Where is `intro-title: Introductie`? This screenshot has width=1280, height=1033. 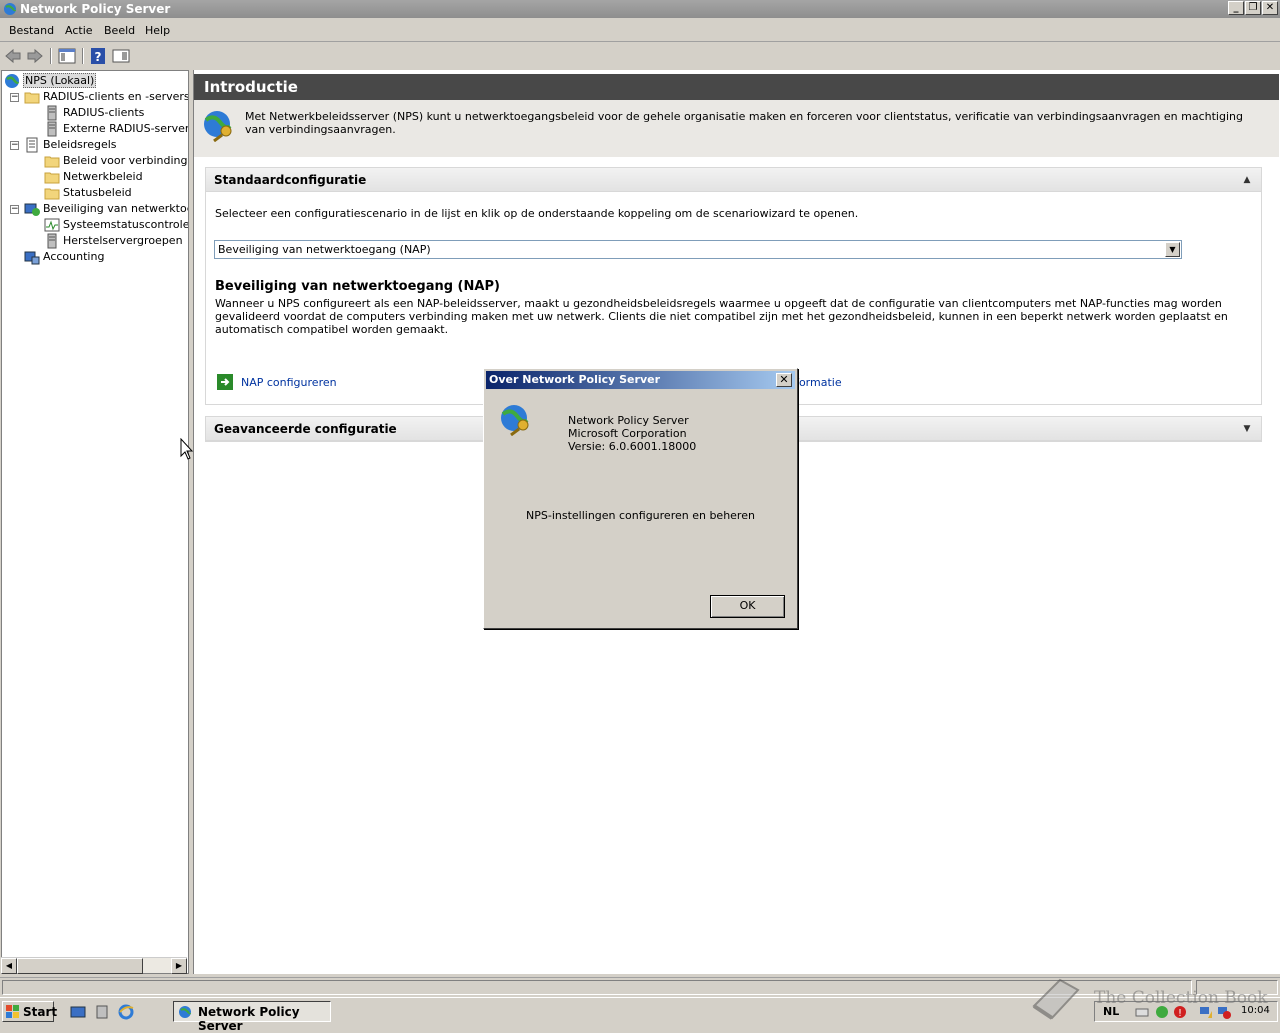 intro-title: Introductie is located at coordinates (251, 87).